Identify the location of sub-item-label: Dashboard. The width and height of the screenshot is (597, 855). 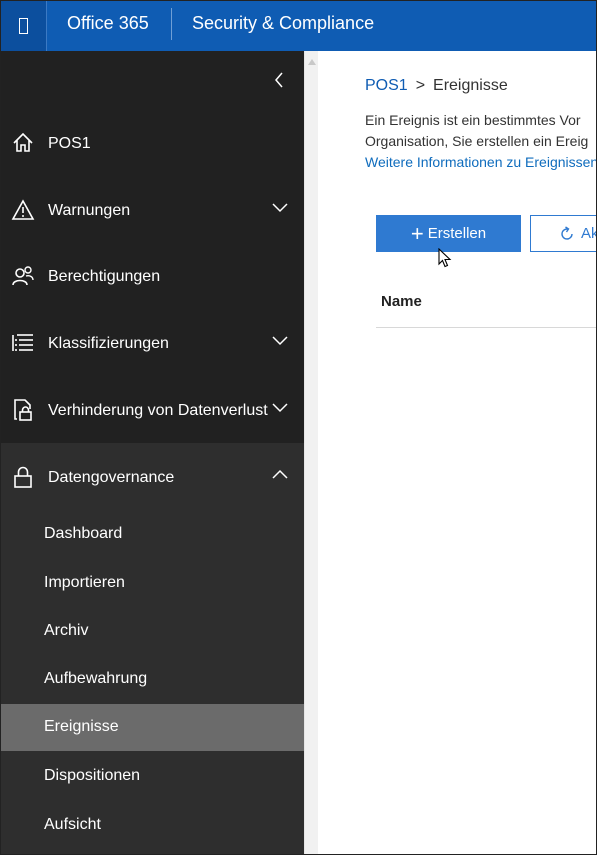
(83, 533).